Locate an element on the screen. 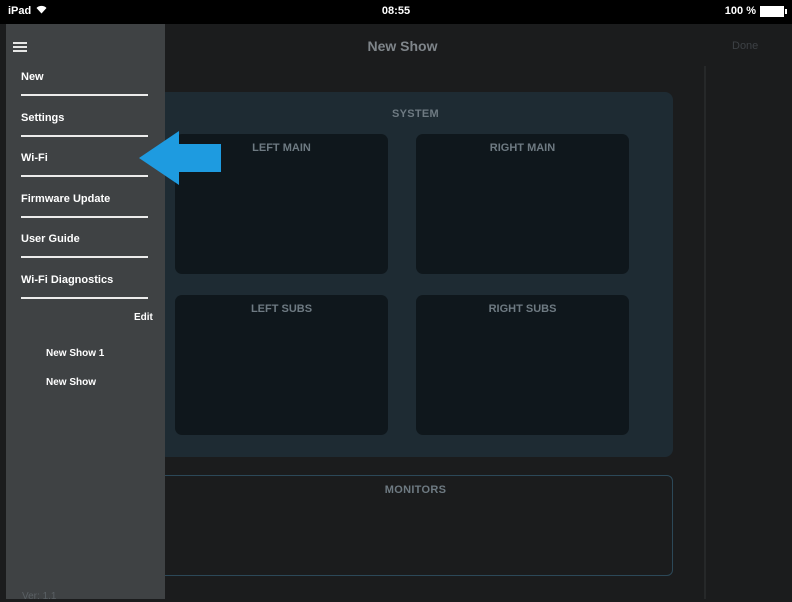 The image size is (792, 602). status-right: 100 % is located at coordinates (755, 11).